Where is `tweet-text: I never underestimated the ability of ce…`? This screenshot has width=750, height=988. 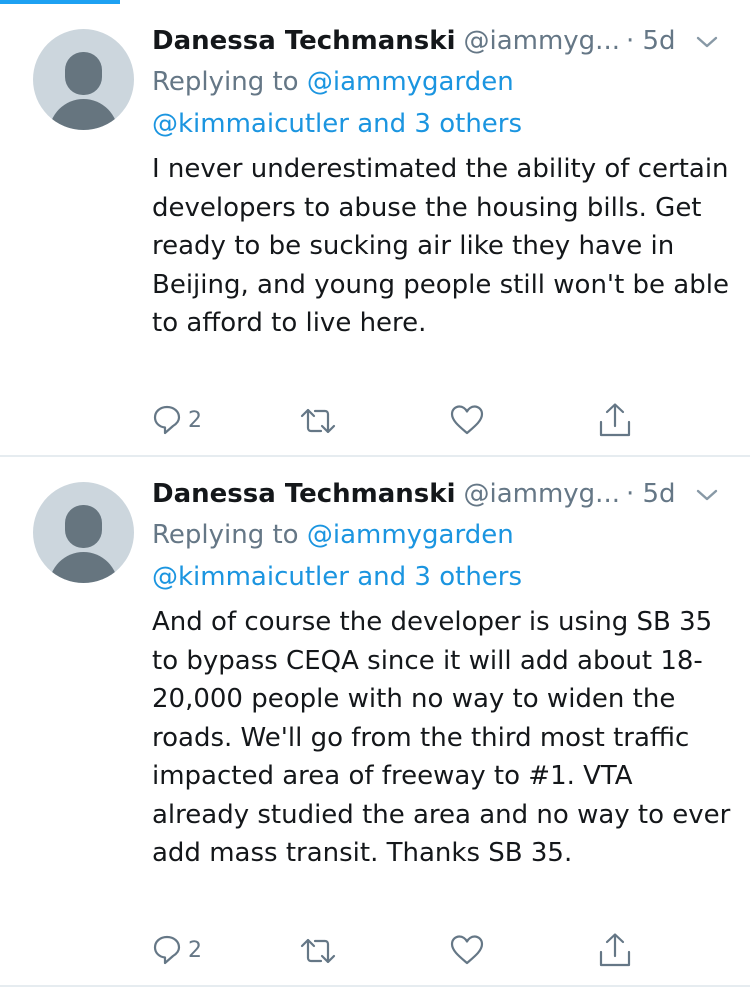
tweet-text: I never underestimated the ability of ce… is located at coordinates (440, 246).